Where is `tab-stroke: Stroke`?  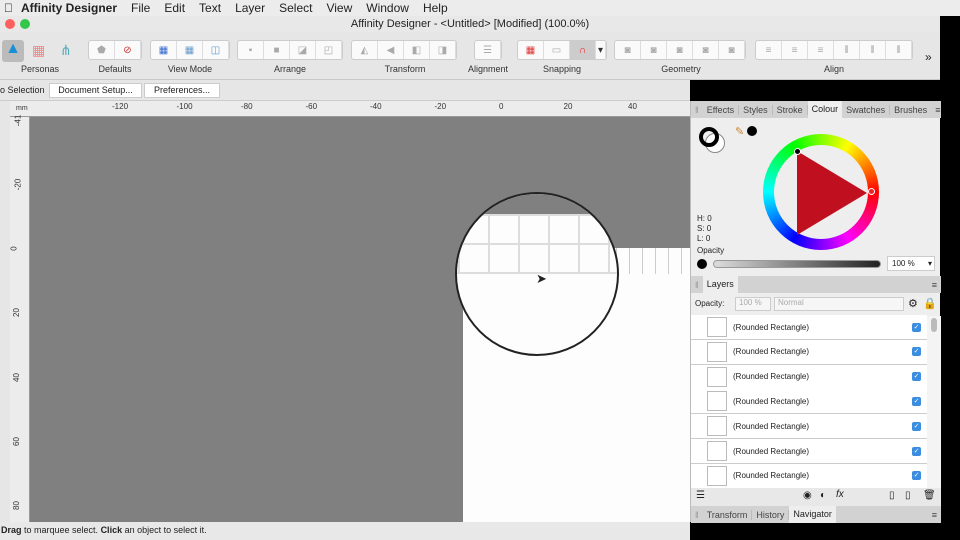 tab-stroke: Stroke is located at coordinates (790, 109).